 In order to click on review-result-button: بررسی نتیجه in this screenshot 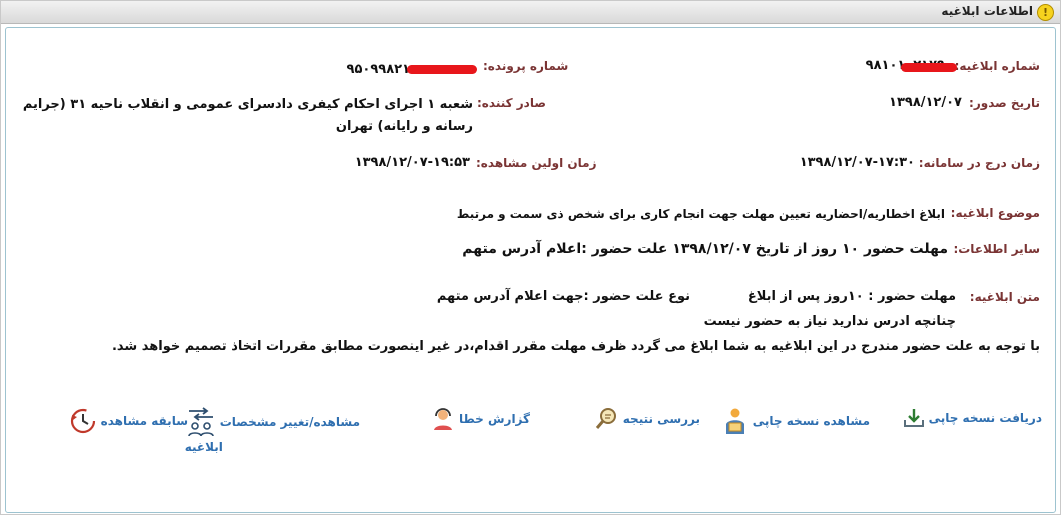, I will do `click(647, 419)`.